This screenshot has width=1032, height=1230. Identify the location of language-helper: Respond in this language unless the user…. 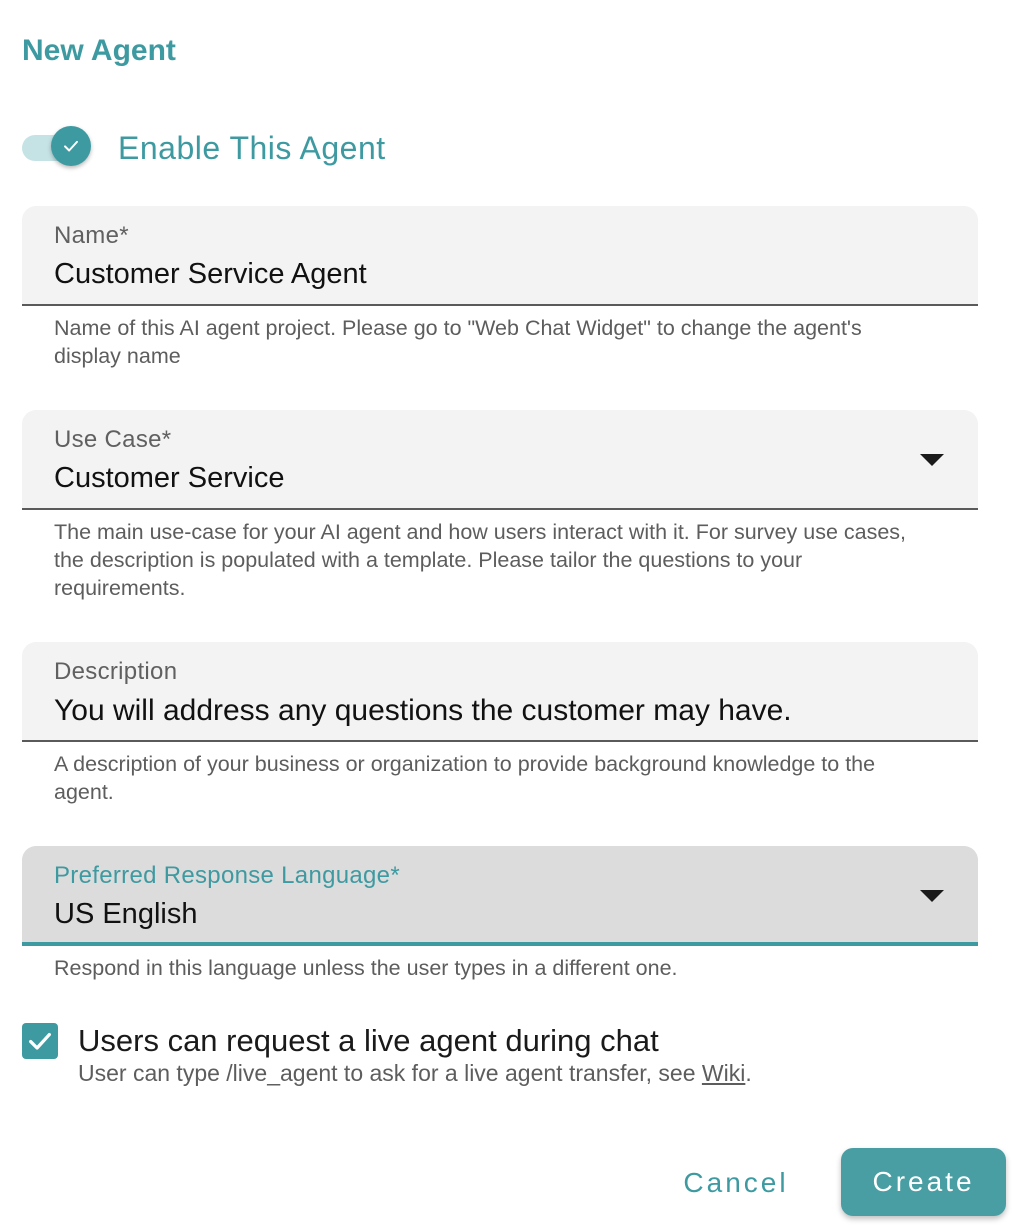
(366, 968).